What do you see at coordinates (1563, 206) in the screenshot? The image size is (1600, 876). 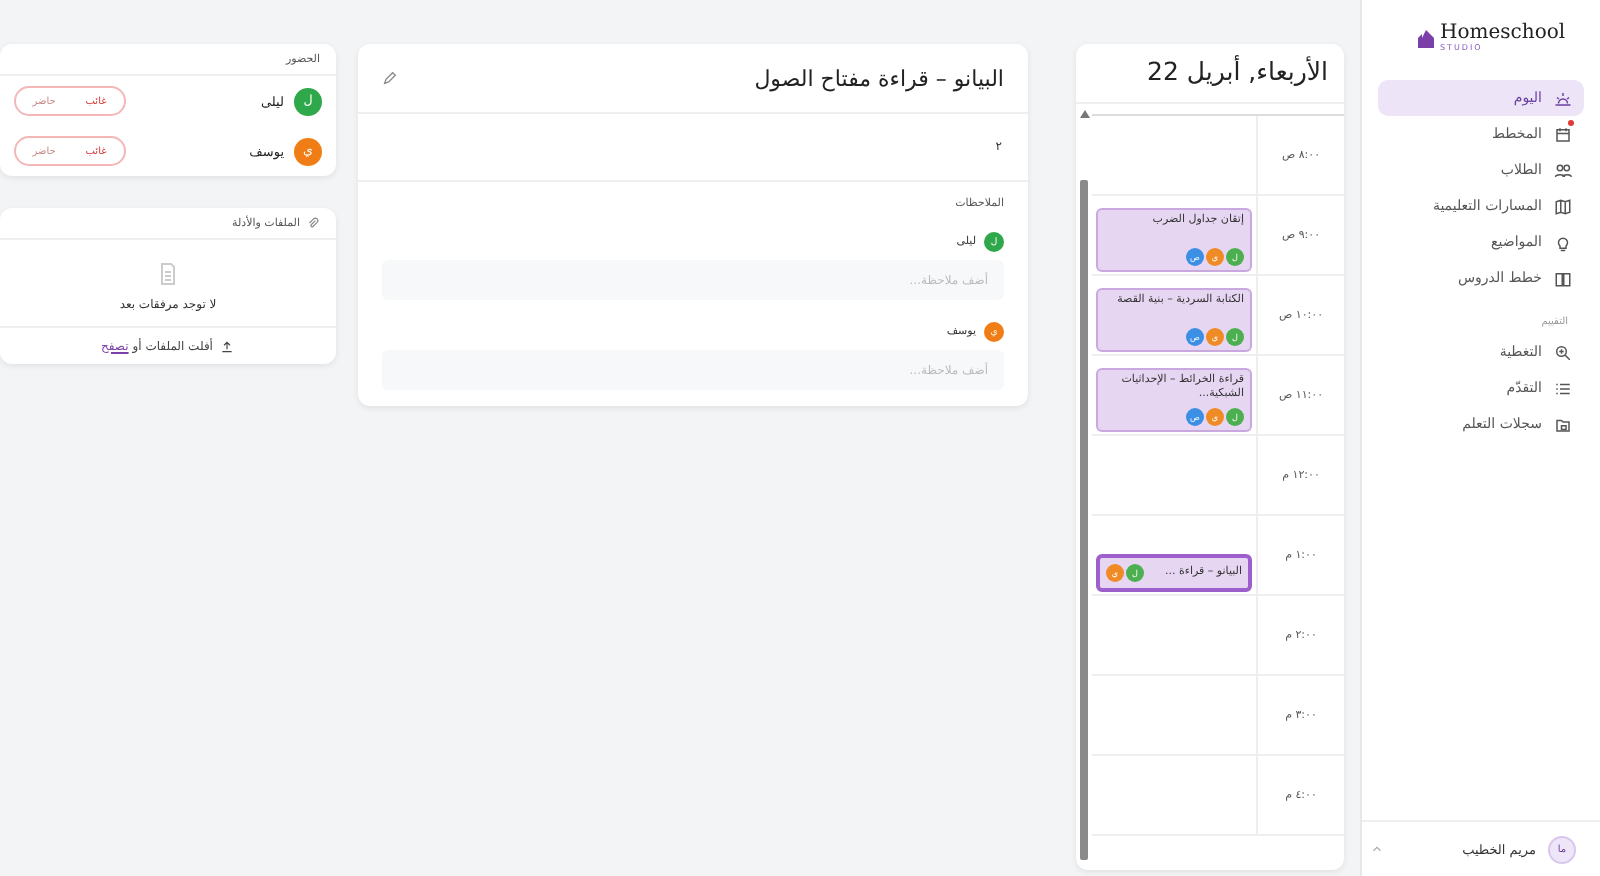 I see `map-icon` at bounding box center [1563, 206].